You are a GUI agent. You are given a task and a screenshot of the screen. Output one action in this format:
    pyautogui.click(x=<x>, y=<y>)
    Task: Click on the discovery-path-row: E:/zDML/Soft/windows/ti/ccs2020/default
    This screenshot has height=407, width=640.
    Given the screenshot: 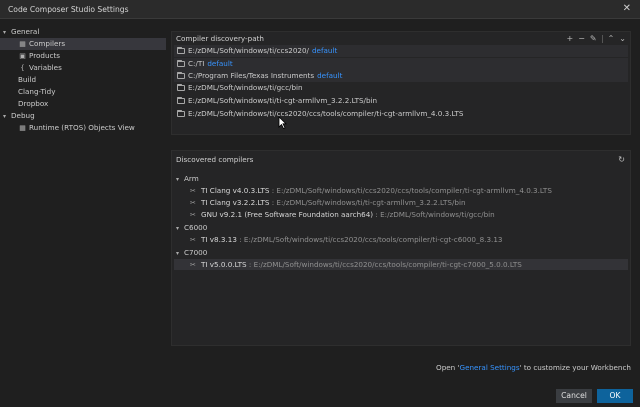 What is the action you would take?
    pyautogui.click(x=401, y=51)
    